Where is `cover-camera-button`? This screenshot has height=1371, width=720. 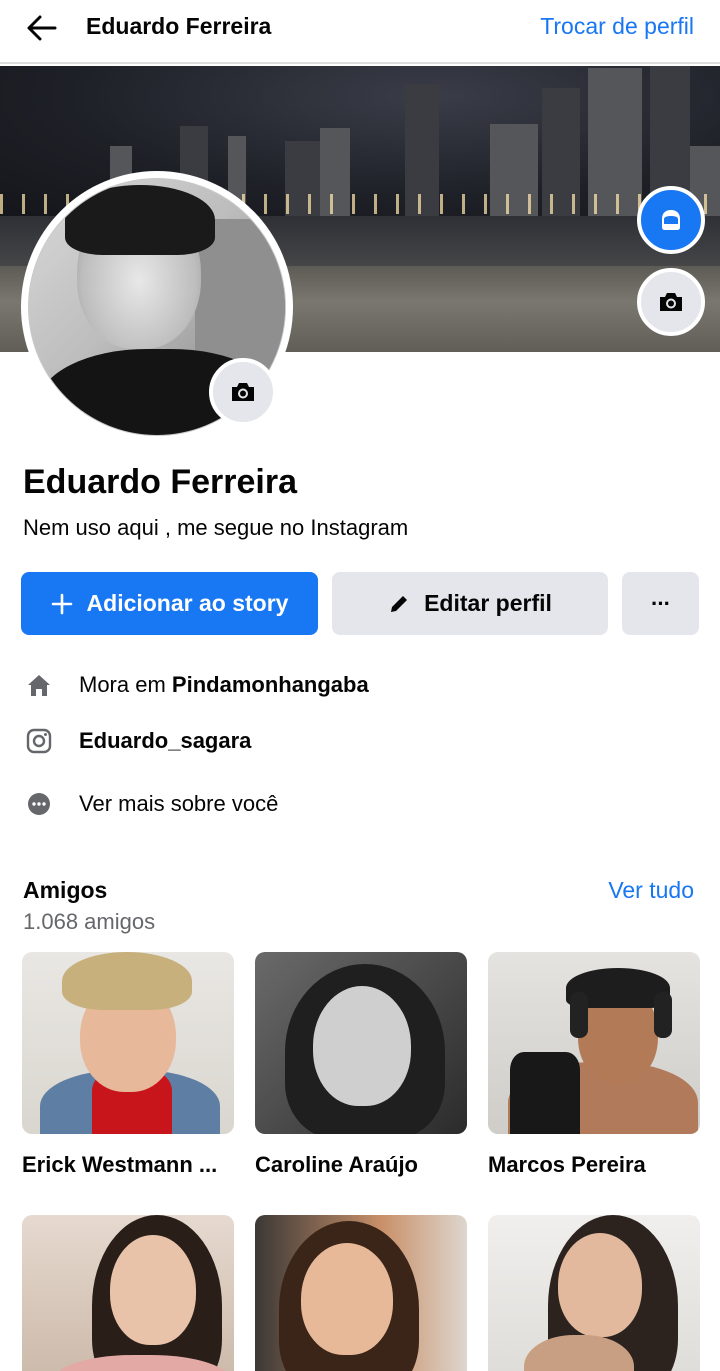
cover-camera-button is located at coordinates (671, 302).